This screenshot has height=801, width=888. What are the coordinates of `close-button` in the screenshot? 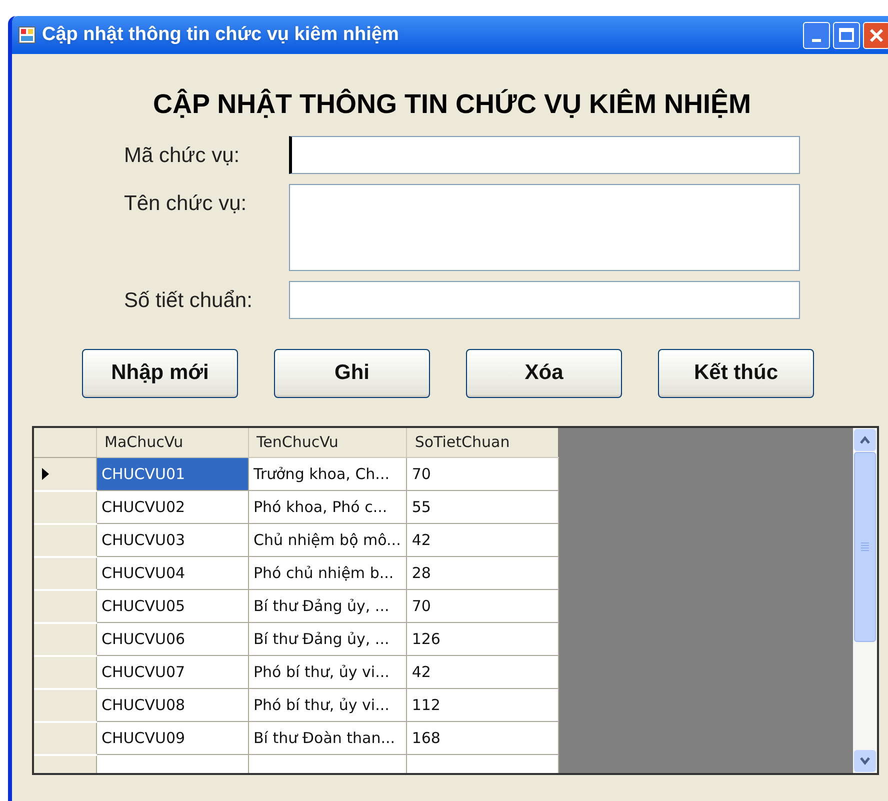 It's located at (875, 35).